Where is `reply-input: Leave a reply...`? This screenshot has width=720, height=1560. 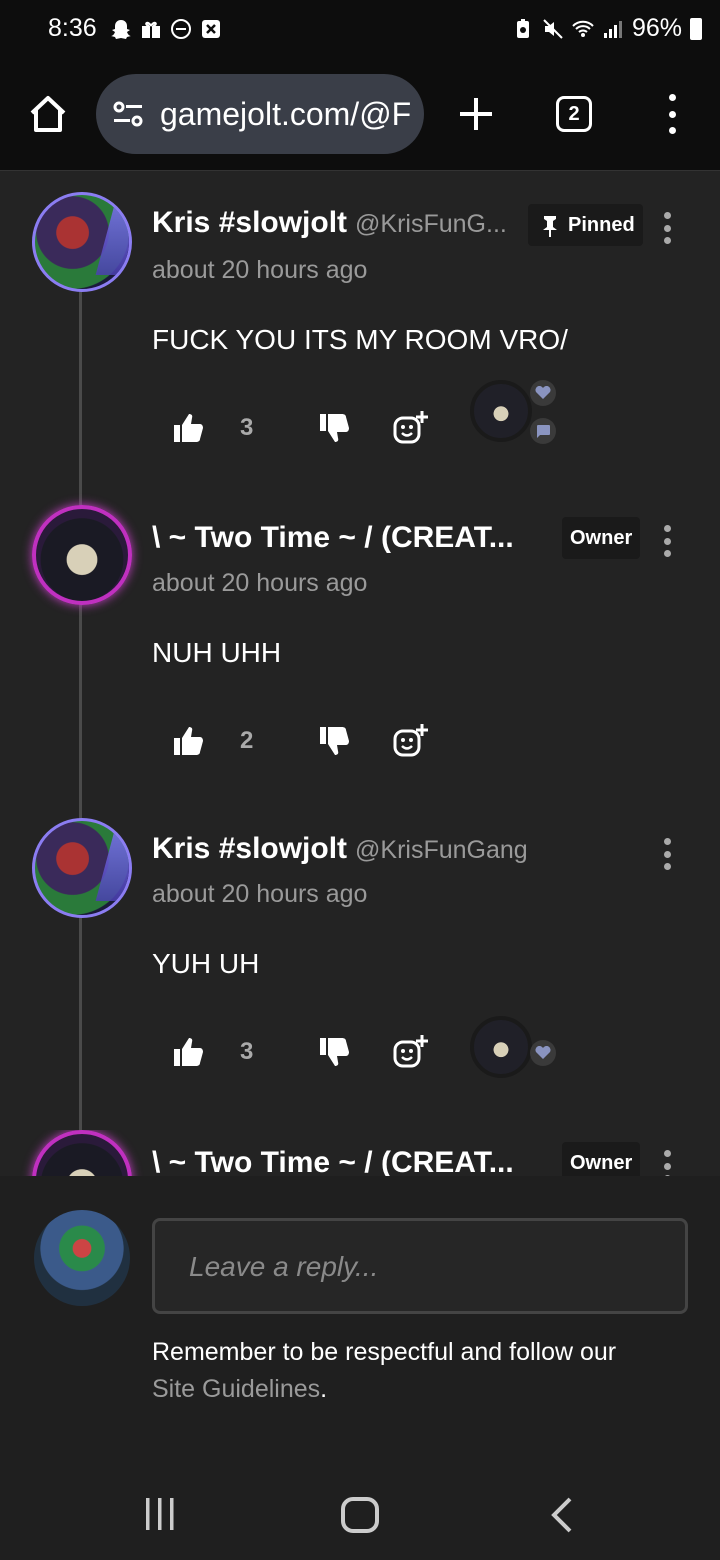
reply-input: Leave a reply... is located at coordinates (420, 1266).